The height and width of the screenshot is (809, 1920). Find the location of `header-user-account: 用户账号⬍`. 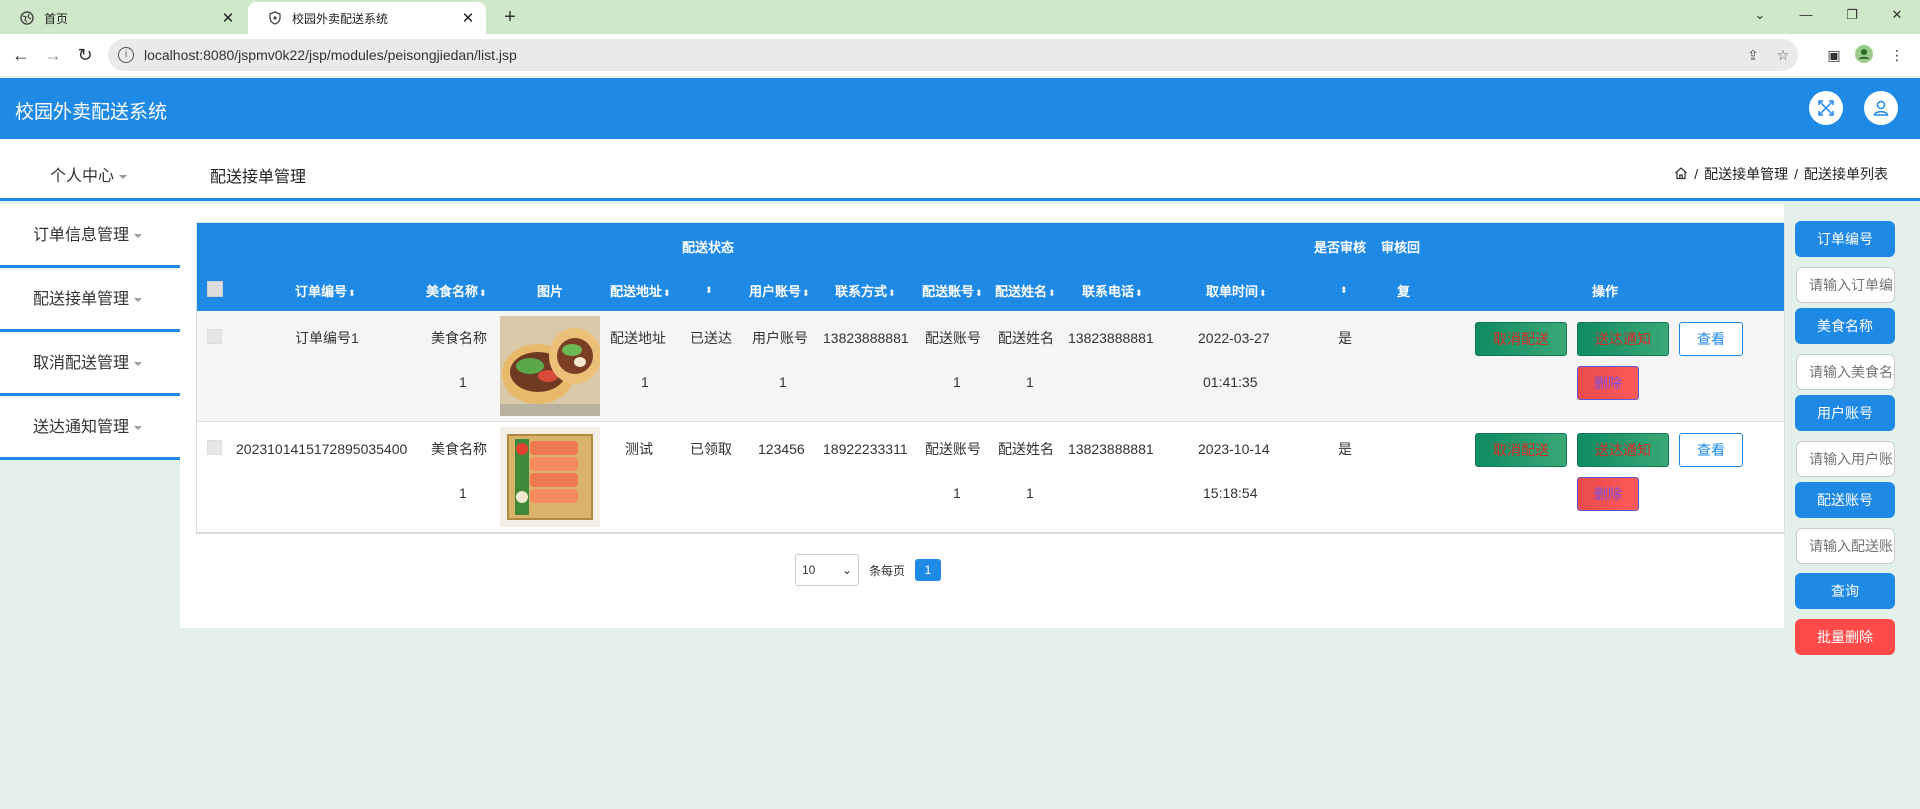

header-user-account: 用户账号⬍ is located at coordinates (779, 290).